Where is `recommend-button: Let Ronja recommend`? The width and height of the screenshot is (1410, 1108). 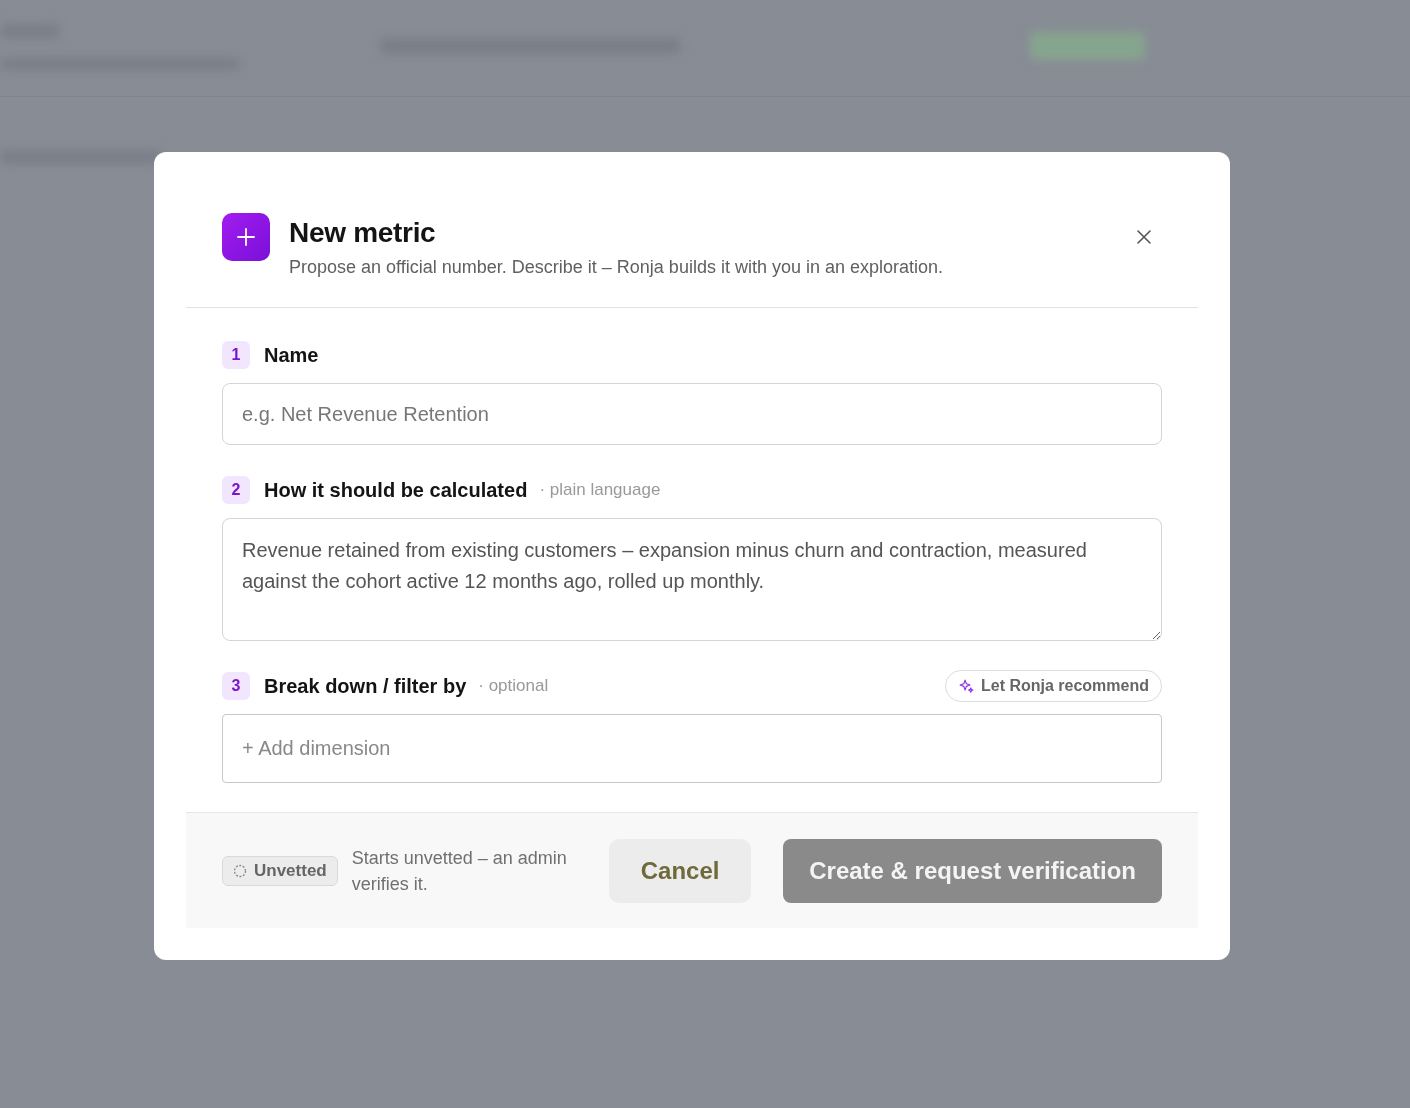
recommend-button: Let Ronja recommend is located at coordinates (1053, 686).